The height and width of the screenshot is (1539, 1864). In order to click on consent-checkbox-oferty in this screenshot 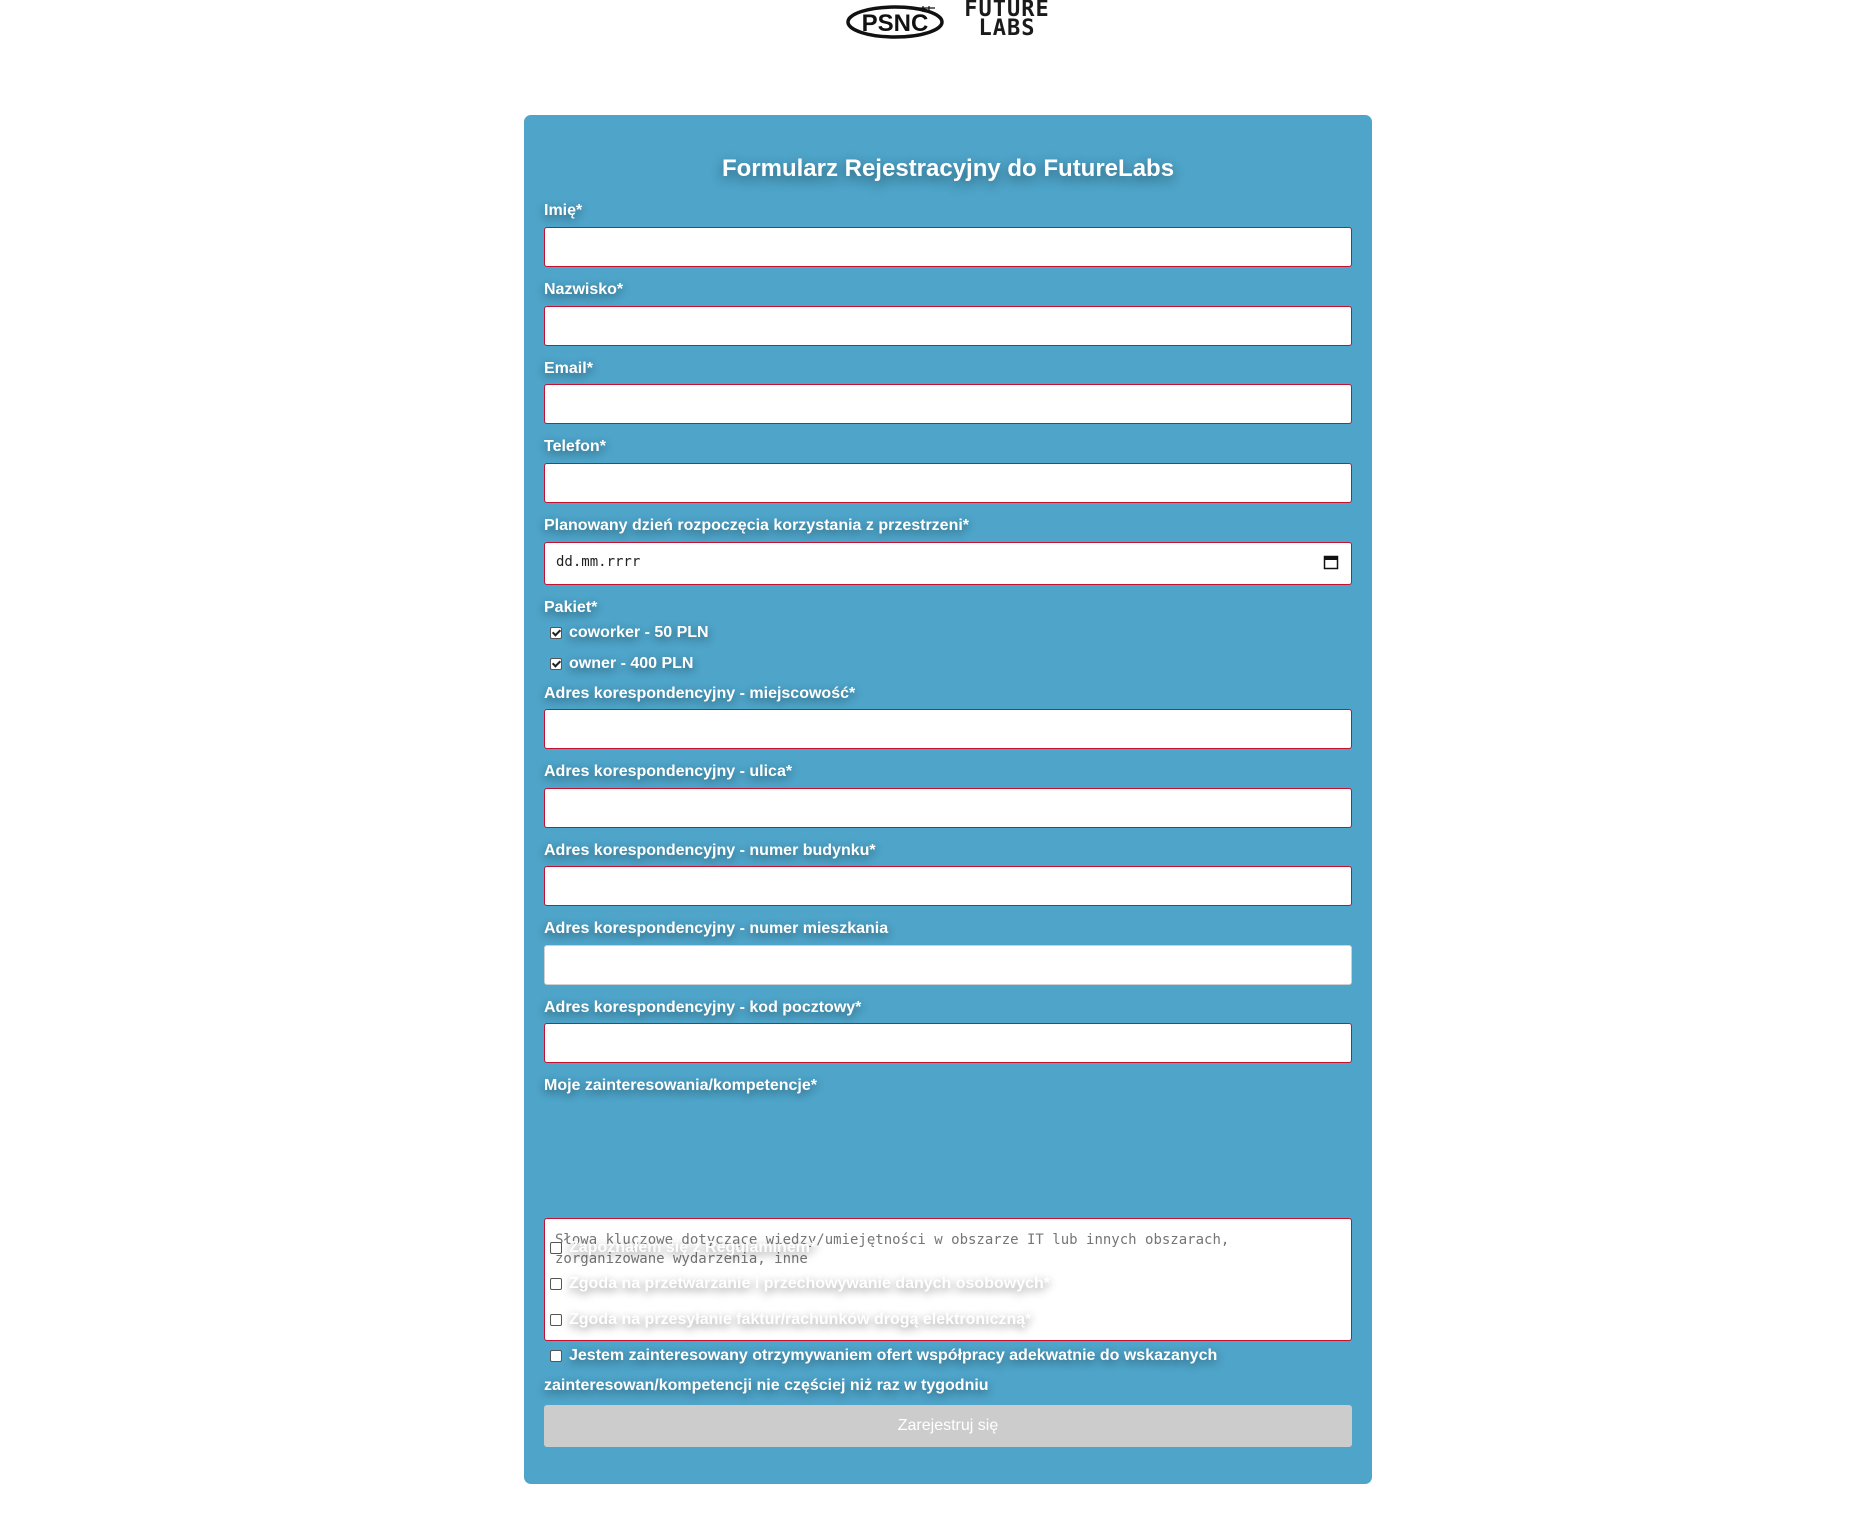, I will do `click(556, 1356)`.